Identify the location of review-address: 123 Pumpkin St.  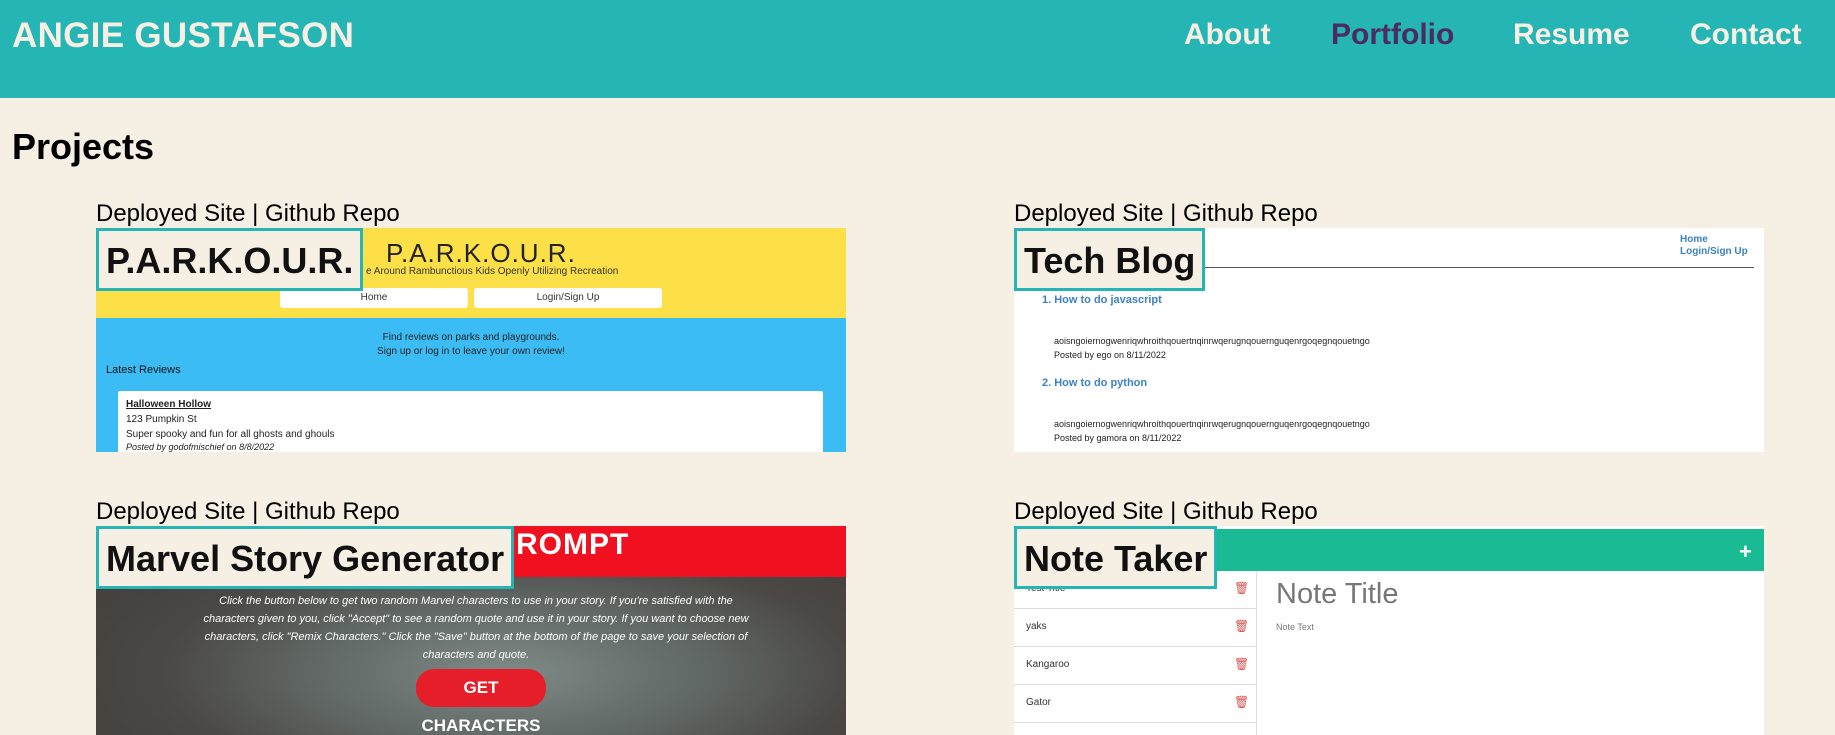
(161, 419).